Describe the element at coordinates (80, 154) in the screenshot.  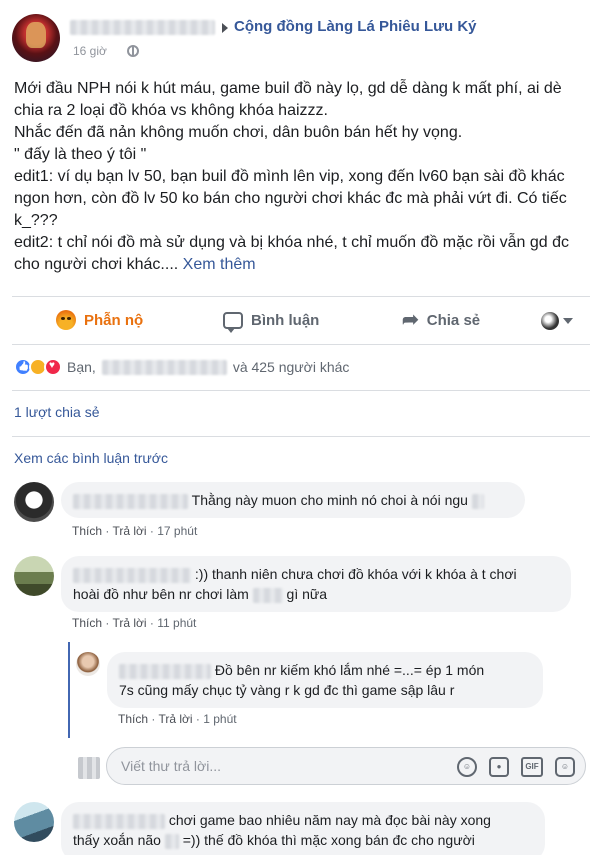
I see `post-paragraph: " đấy là theo ý tôi "` at that location.